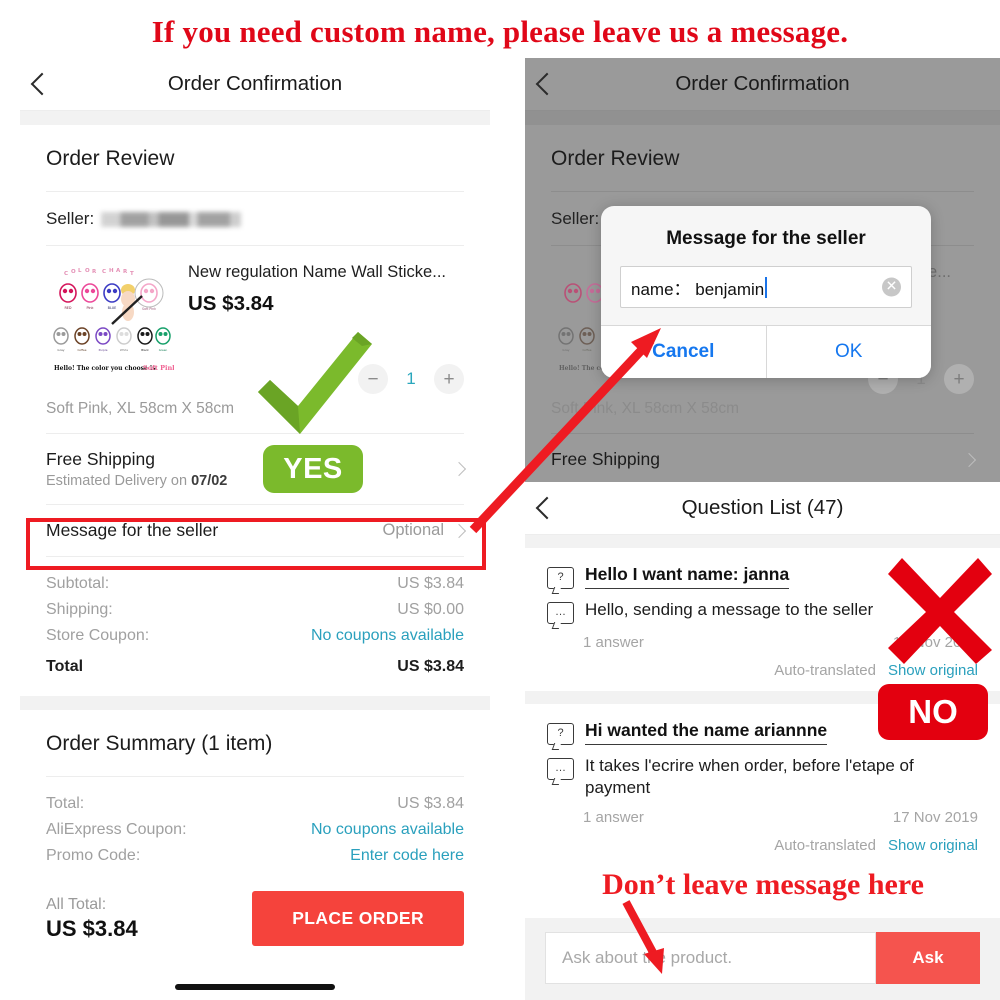  I want to click on product-price: US $3.84, so click(231, 303).